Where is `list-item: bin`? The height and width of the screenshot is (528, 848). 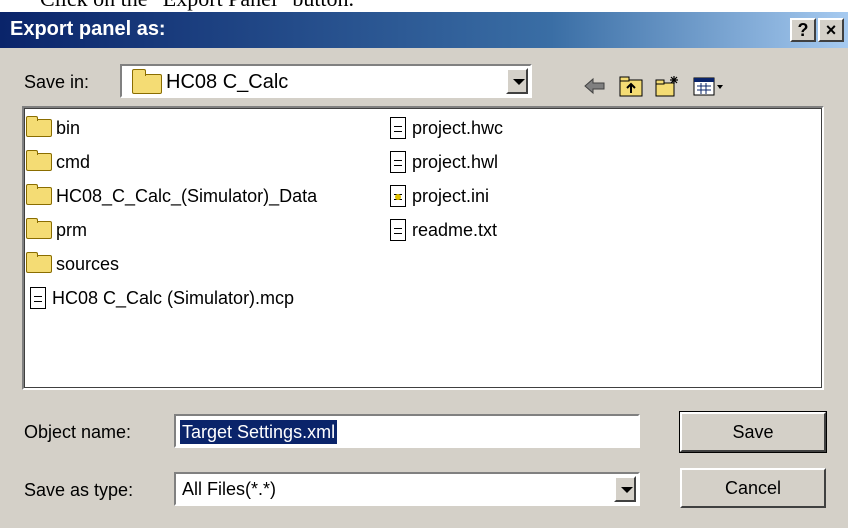
list-item: bin is located at coordinates (53, 128).